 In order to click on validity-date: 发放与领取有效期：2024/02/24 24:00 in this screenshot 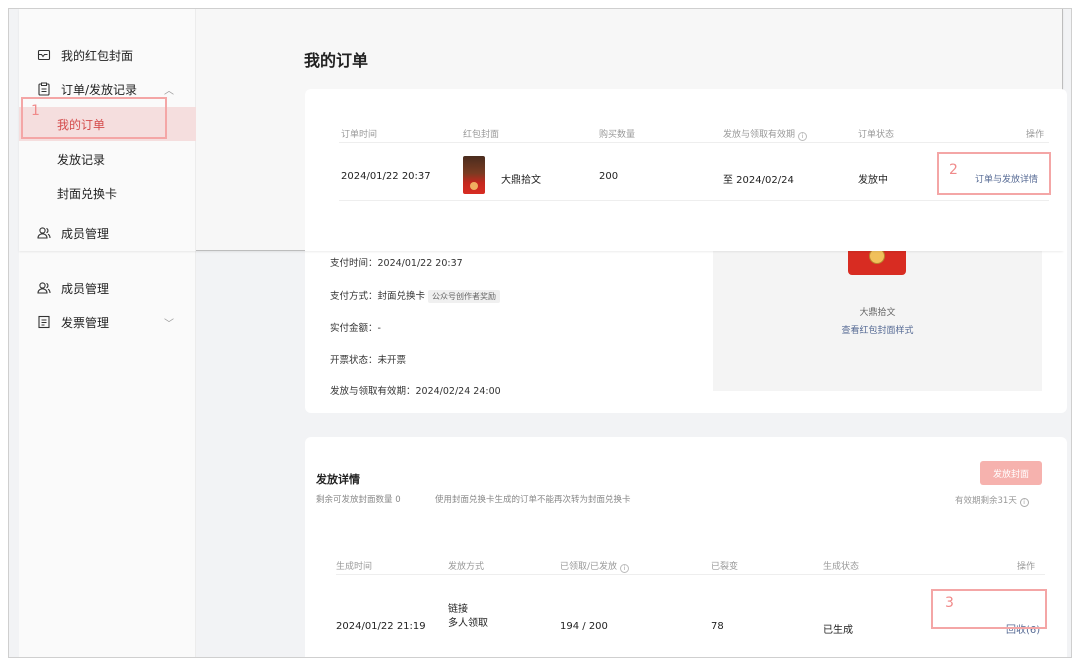, I will do `click(415, 391)`.